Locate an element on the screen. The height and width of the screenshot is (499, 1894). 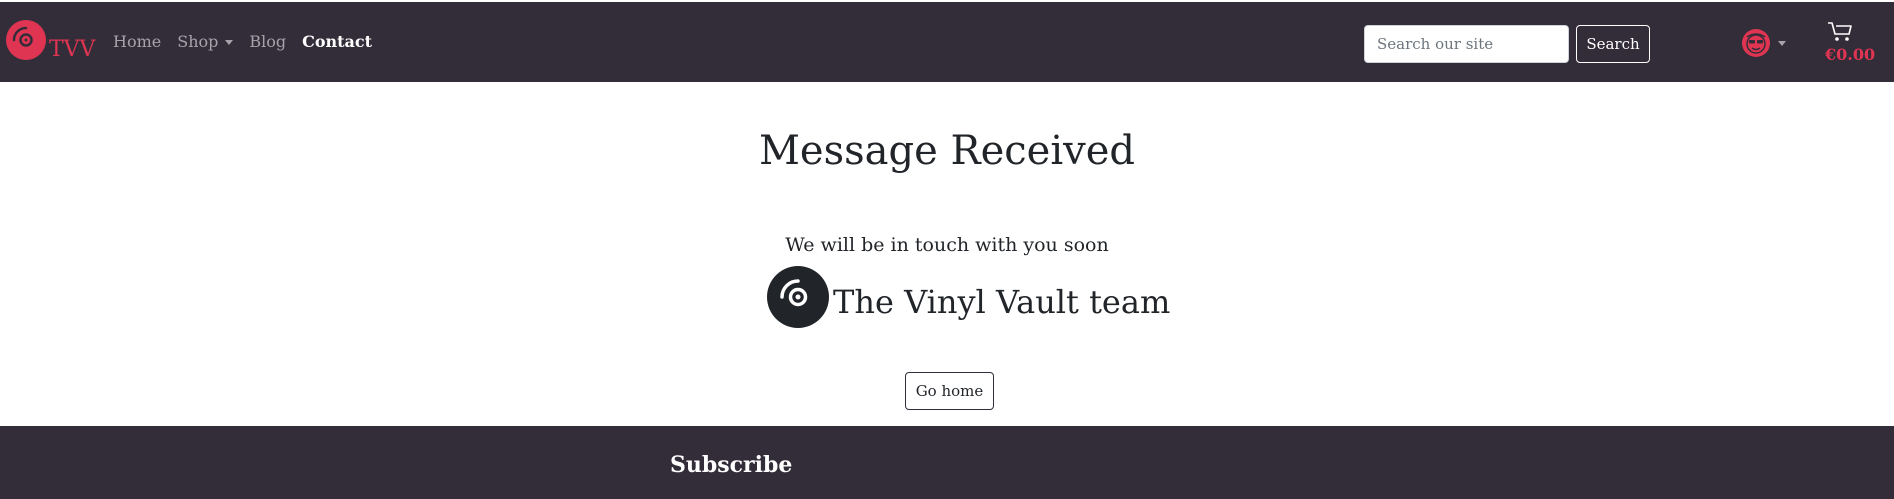
go-home-button: Go home is located at coordinates (949, 391).